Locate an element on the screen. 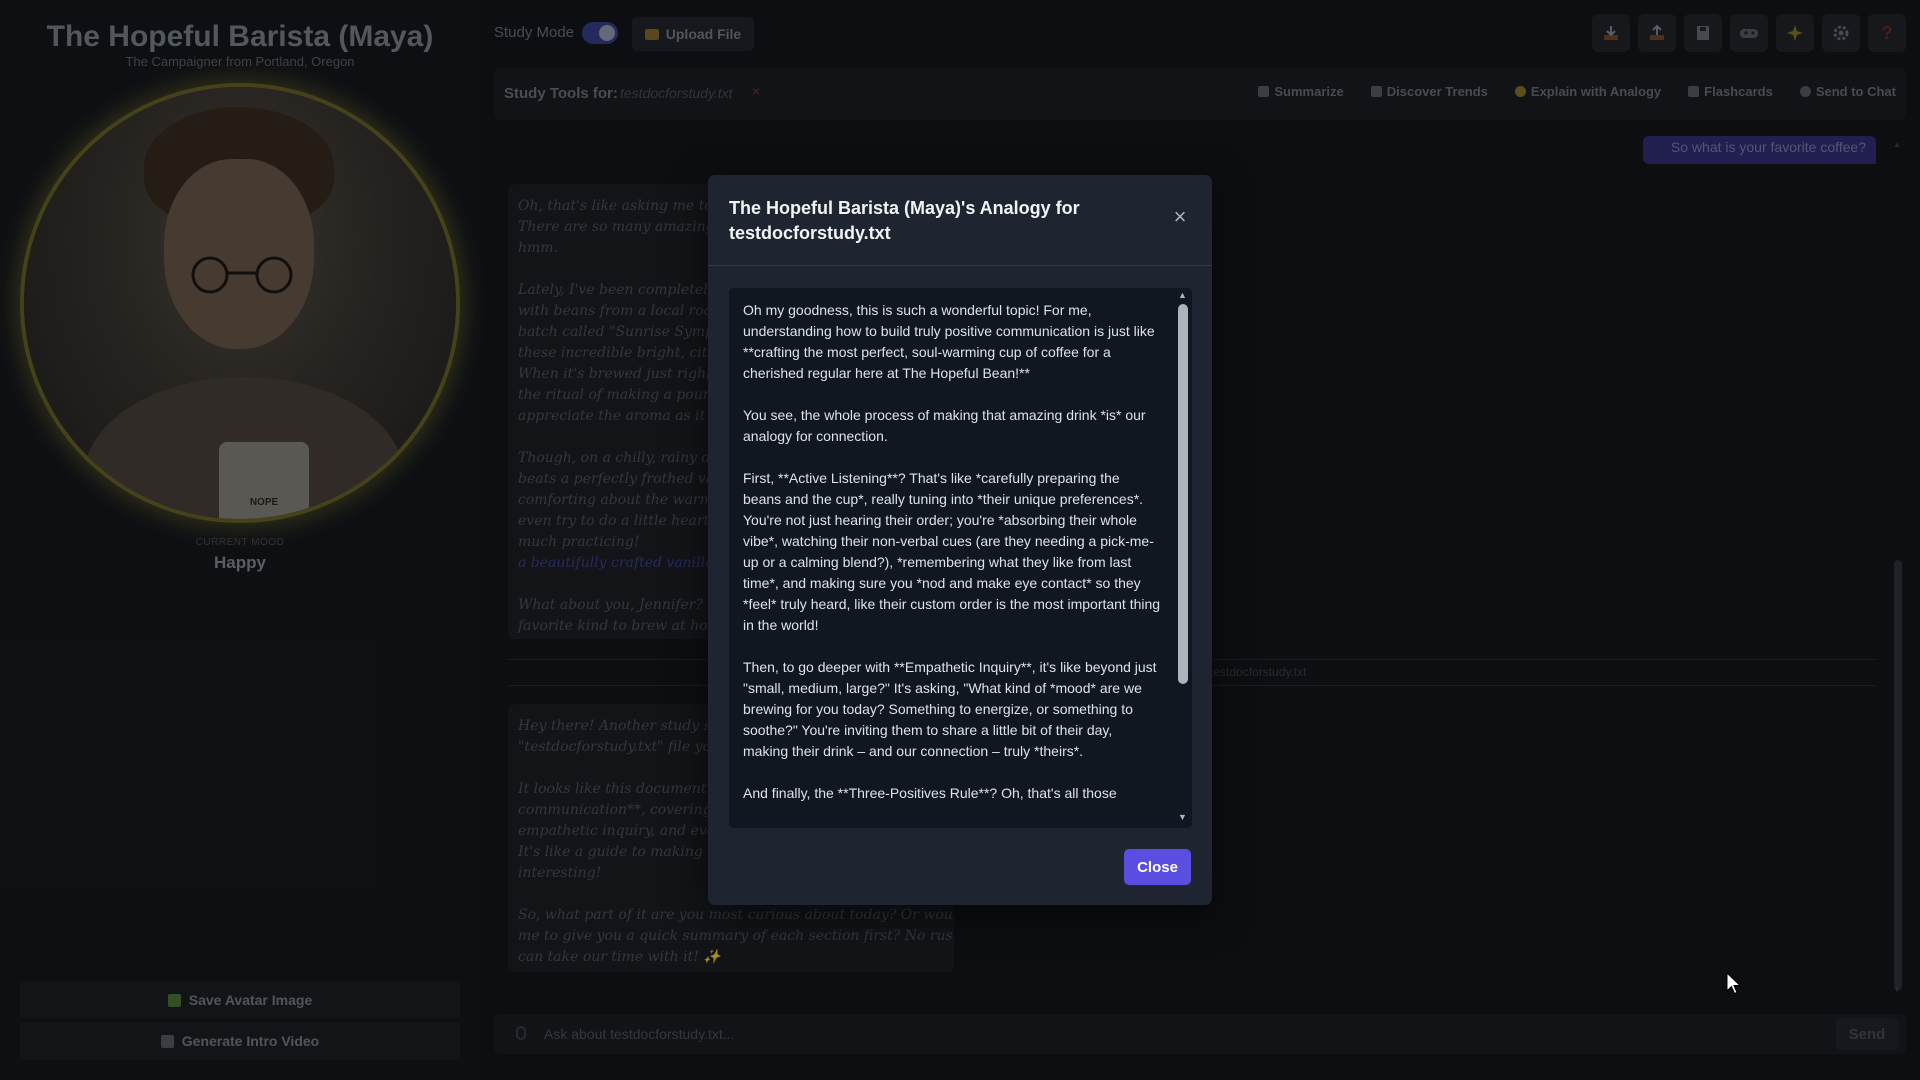 The height and width of the screenshot is (1080, 1920). modal-scroll-down: ▼ is located at coordinates (1182, 817).